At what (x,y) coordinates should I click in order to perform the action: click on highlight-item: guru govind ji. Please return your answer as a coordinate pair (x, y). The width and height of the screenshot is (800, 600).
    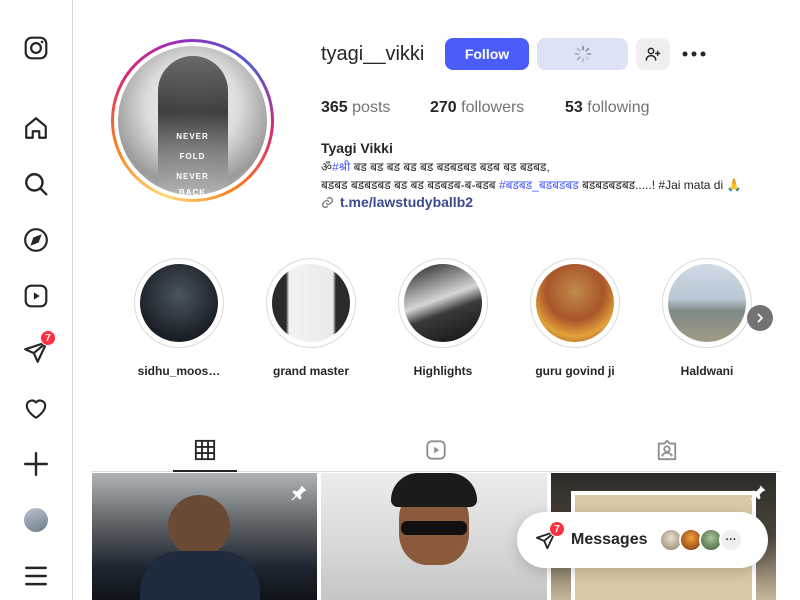
    Looking at the image, I should click on (575, 318).